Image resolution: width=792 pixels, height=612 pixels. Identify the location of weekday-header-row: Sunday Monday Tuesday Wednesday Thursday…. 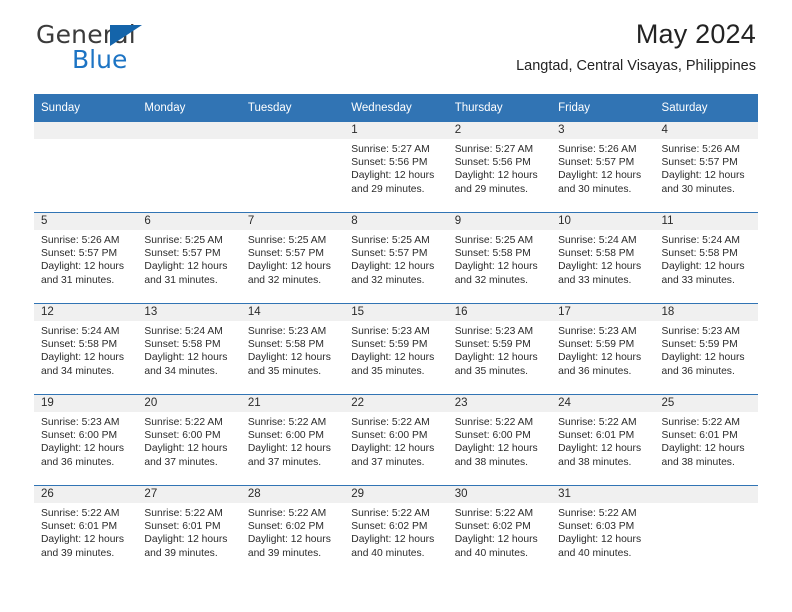
(396, 108).